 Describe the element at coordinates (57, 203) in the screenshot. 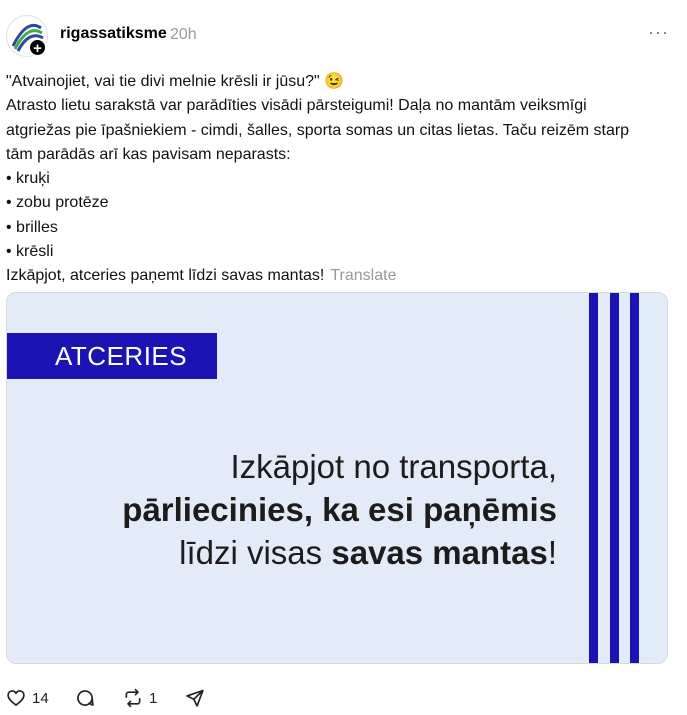

I see `post-line: • zobu protēze` at that location.